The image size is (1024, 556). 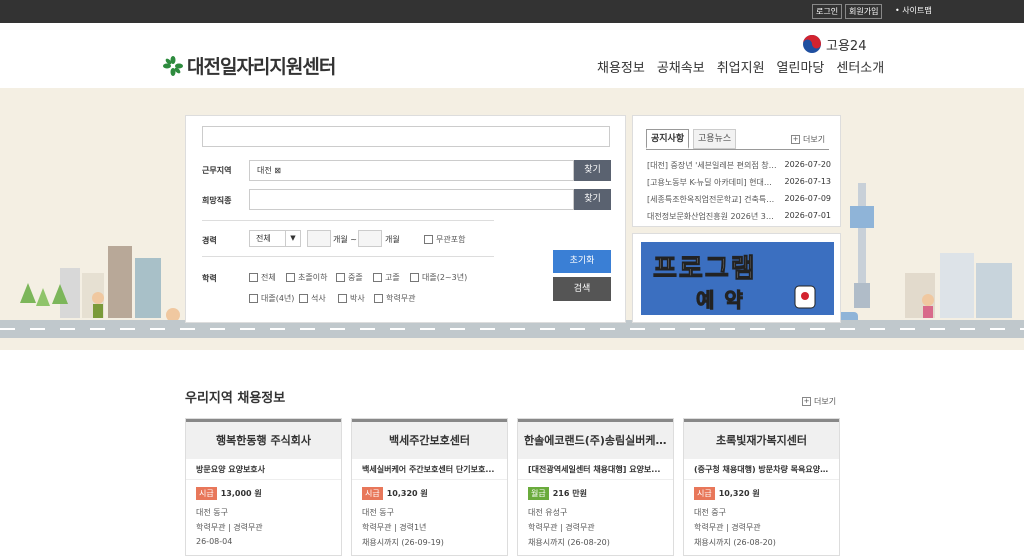 I want to click on pay-type-badge: 월급, so click(x=538, y=493).